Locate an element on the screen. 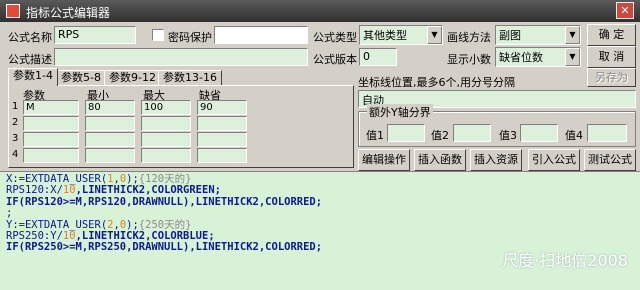 This screenshot has height=290, width=640. draw-method-label: 画线方法 is located at coordinates (469, 37).